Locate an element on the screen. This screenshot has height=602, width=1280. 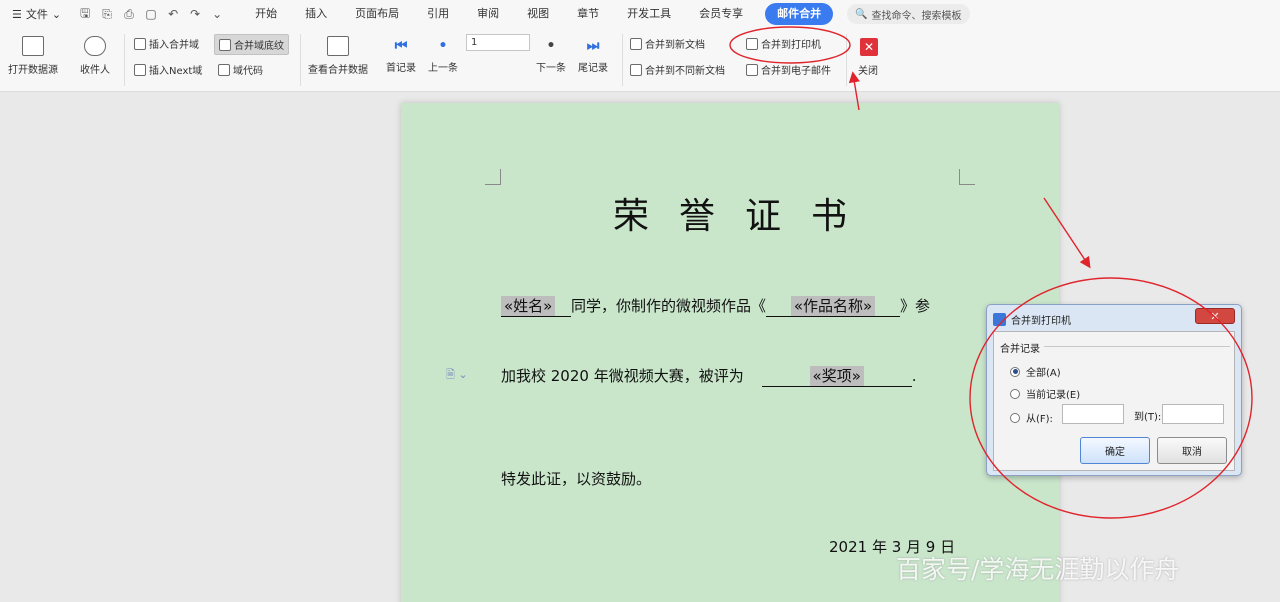
tab-page-layout: 页面布局 is located at coordinates (377, 14).